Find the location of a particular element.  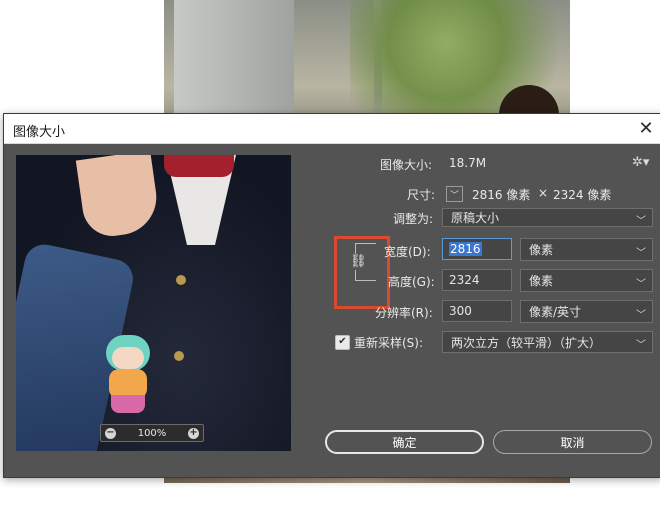

height-input: 2324 is located at coordinates (477, 280).